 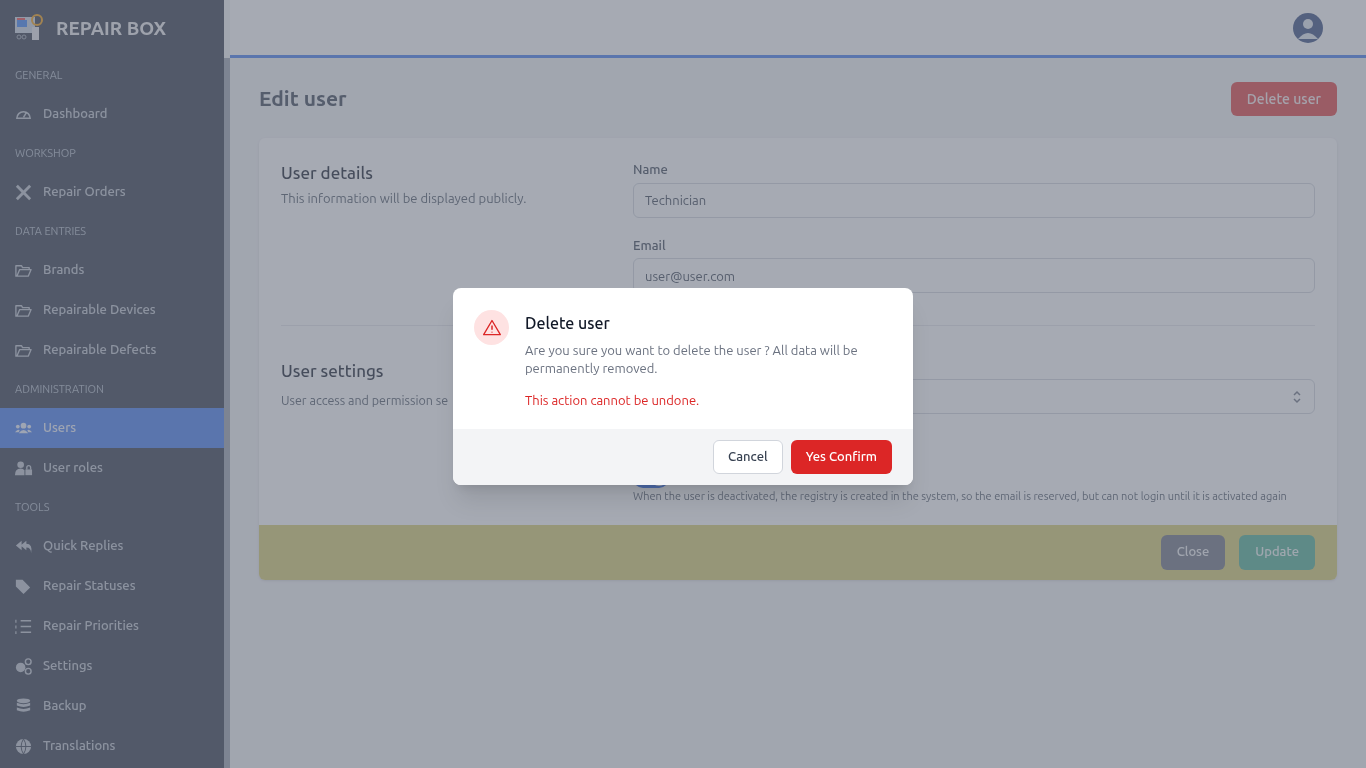 I want to click on sidebar-item-label: Repairable Devices, so click(x=99, y=310).